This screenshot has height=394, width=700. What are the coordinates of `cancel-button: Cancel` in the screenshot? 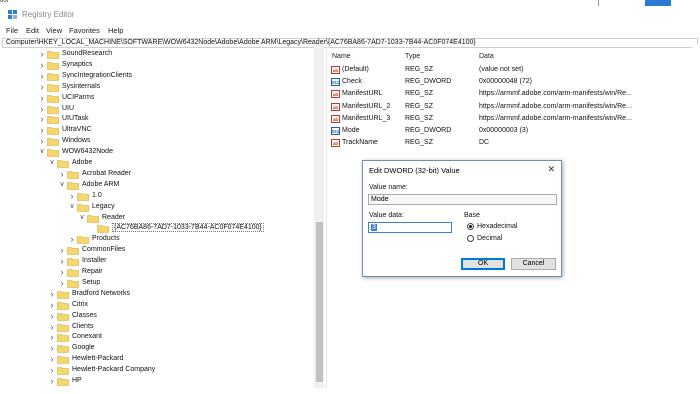 It's located at (533, 264).